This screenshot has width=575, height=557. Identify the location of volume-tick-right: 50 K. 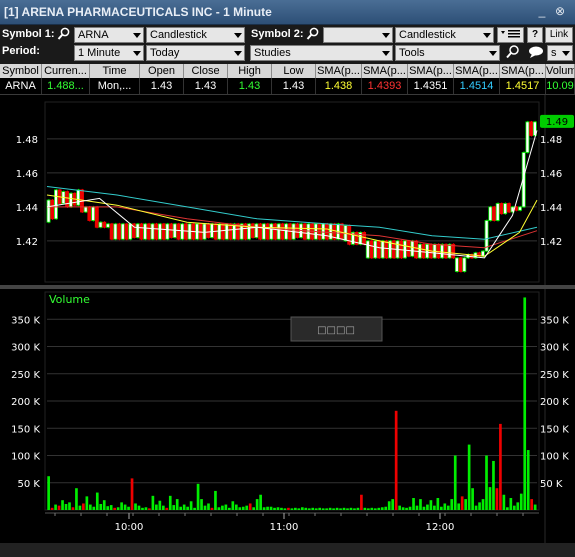
(551, 484).